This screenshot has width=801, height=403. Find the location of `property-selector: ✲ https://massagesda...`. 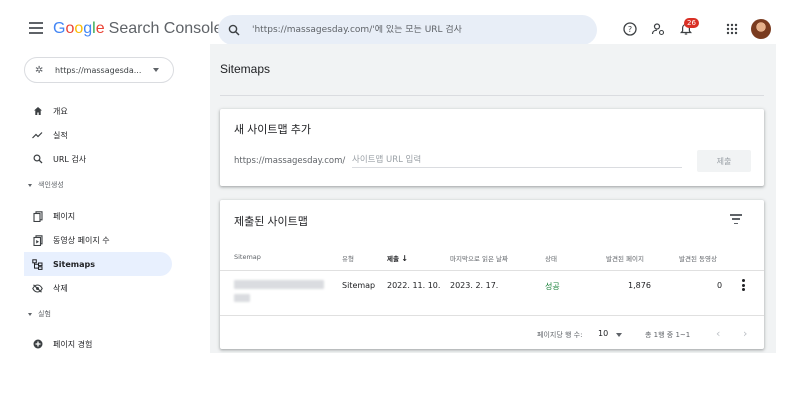

property-selector: ✲ https://massagesda... is located at coordinates (99, 70).